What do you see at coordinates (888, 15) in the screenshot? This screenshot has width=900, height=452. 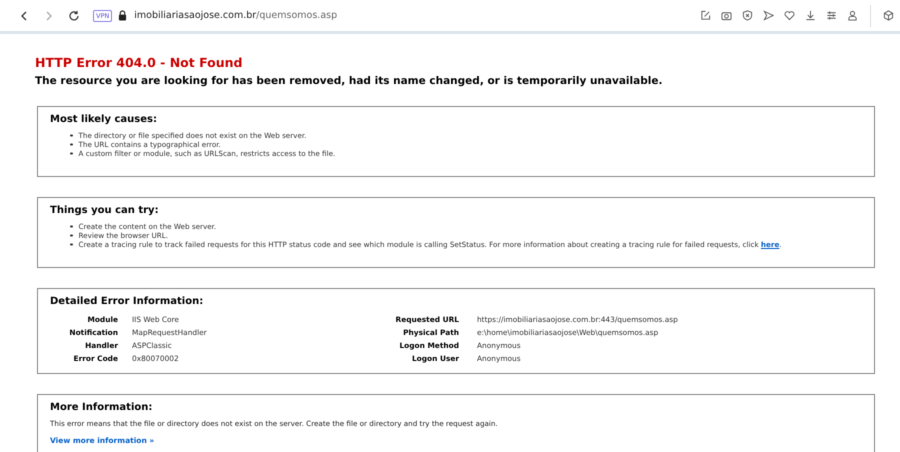 I see `cube-icon` at bounding box center [888, 15].